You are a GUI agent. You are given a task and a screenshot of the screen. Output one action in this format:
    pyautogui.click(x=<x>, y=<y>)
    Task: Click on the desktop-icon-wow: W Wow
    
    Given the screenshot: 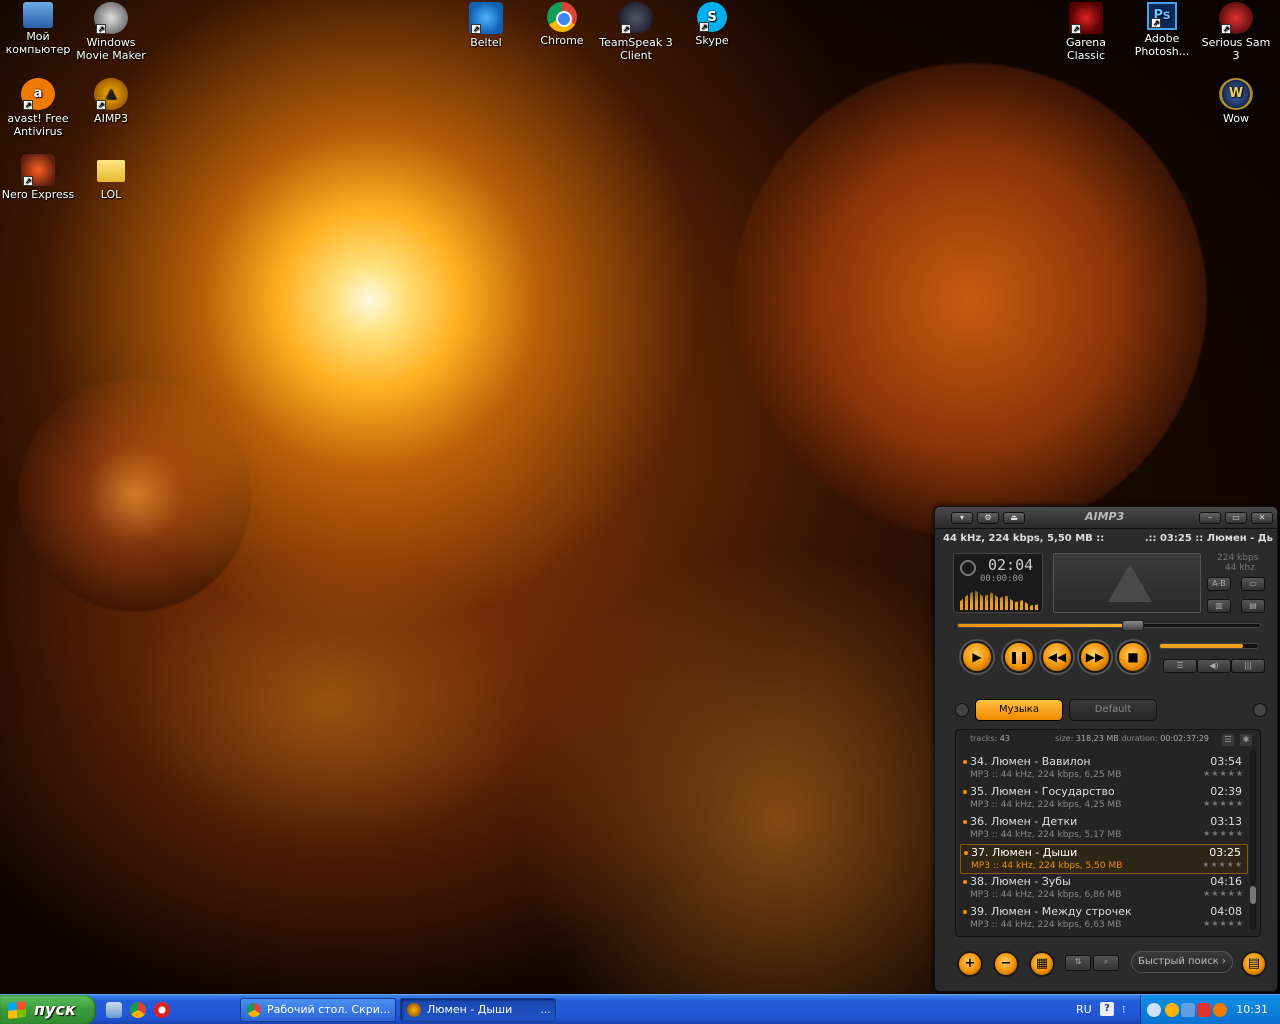 What is the action you would take?
    pyautogui.click(x=1236, y=101)
    